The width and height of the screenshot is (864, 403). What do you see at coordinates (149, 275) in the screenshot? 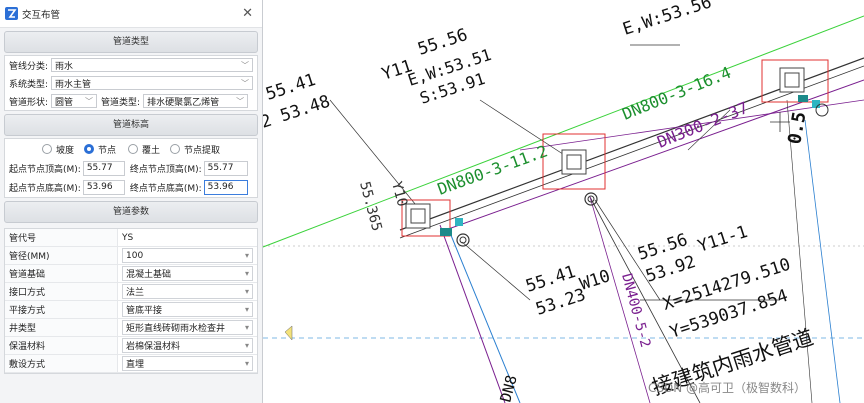
I see `param-value: 混凝土基础` at bounding box center [149, 275].